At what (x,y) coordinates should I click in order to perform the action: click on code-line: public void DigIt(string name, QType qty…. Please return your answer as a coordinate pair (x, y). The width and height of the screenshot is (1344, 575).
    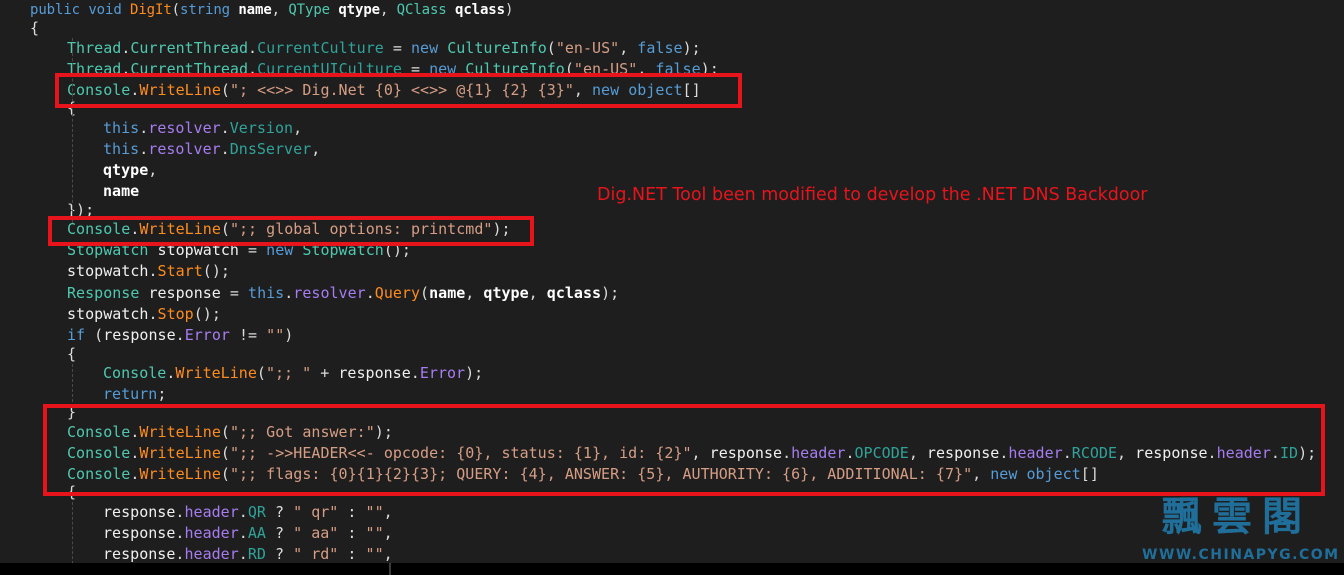
    Looking at the image, I should click on (271, 10).